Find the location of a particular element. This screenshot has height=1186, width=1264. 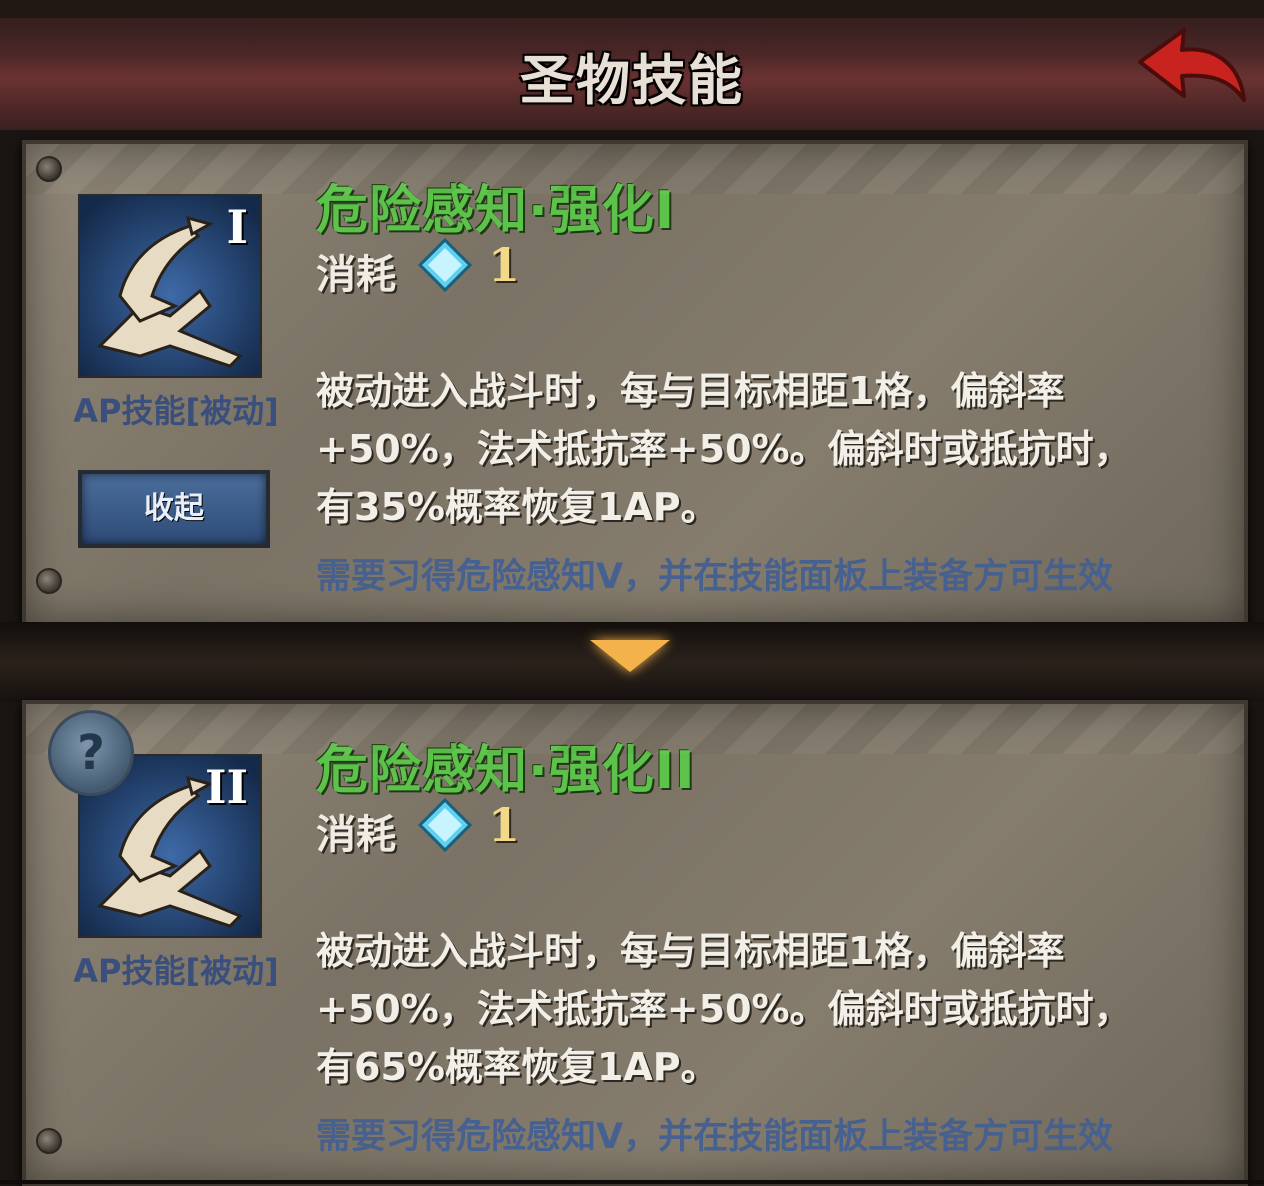

skill-name: 危险感知·强化II is located at coordinates (506, 771).